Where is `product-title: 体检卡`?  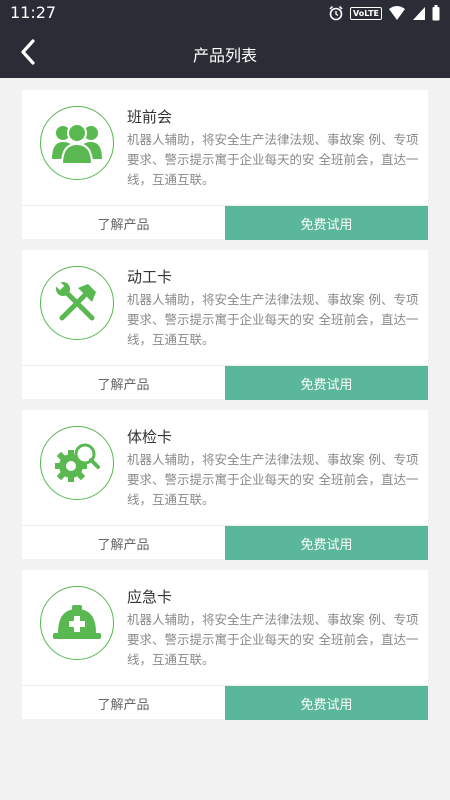
product-title: 体检卡 is located at coordinates (150, 437).